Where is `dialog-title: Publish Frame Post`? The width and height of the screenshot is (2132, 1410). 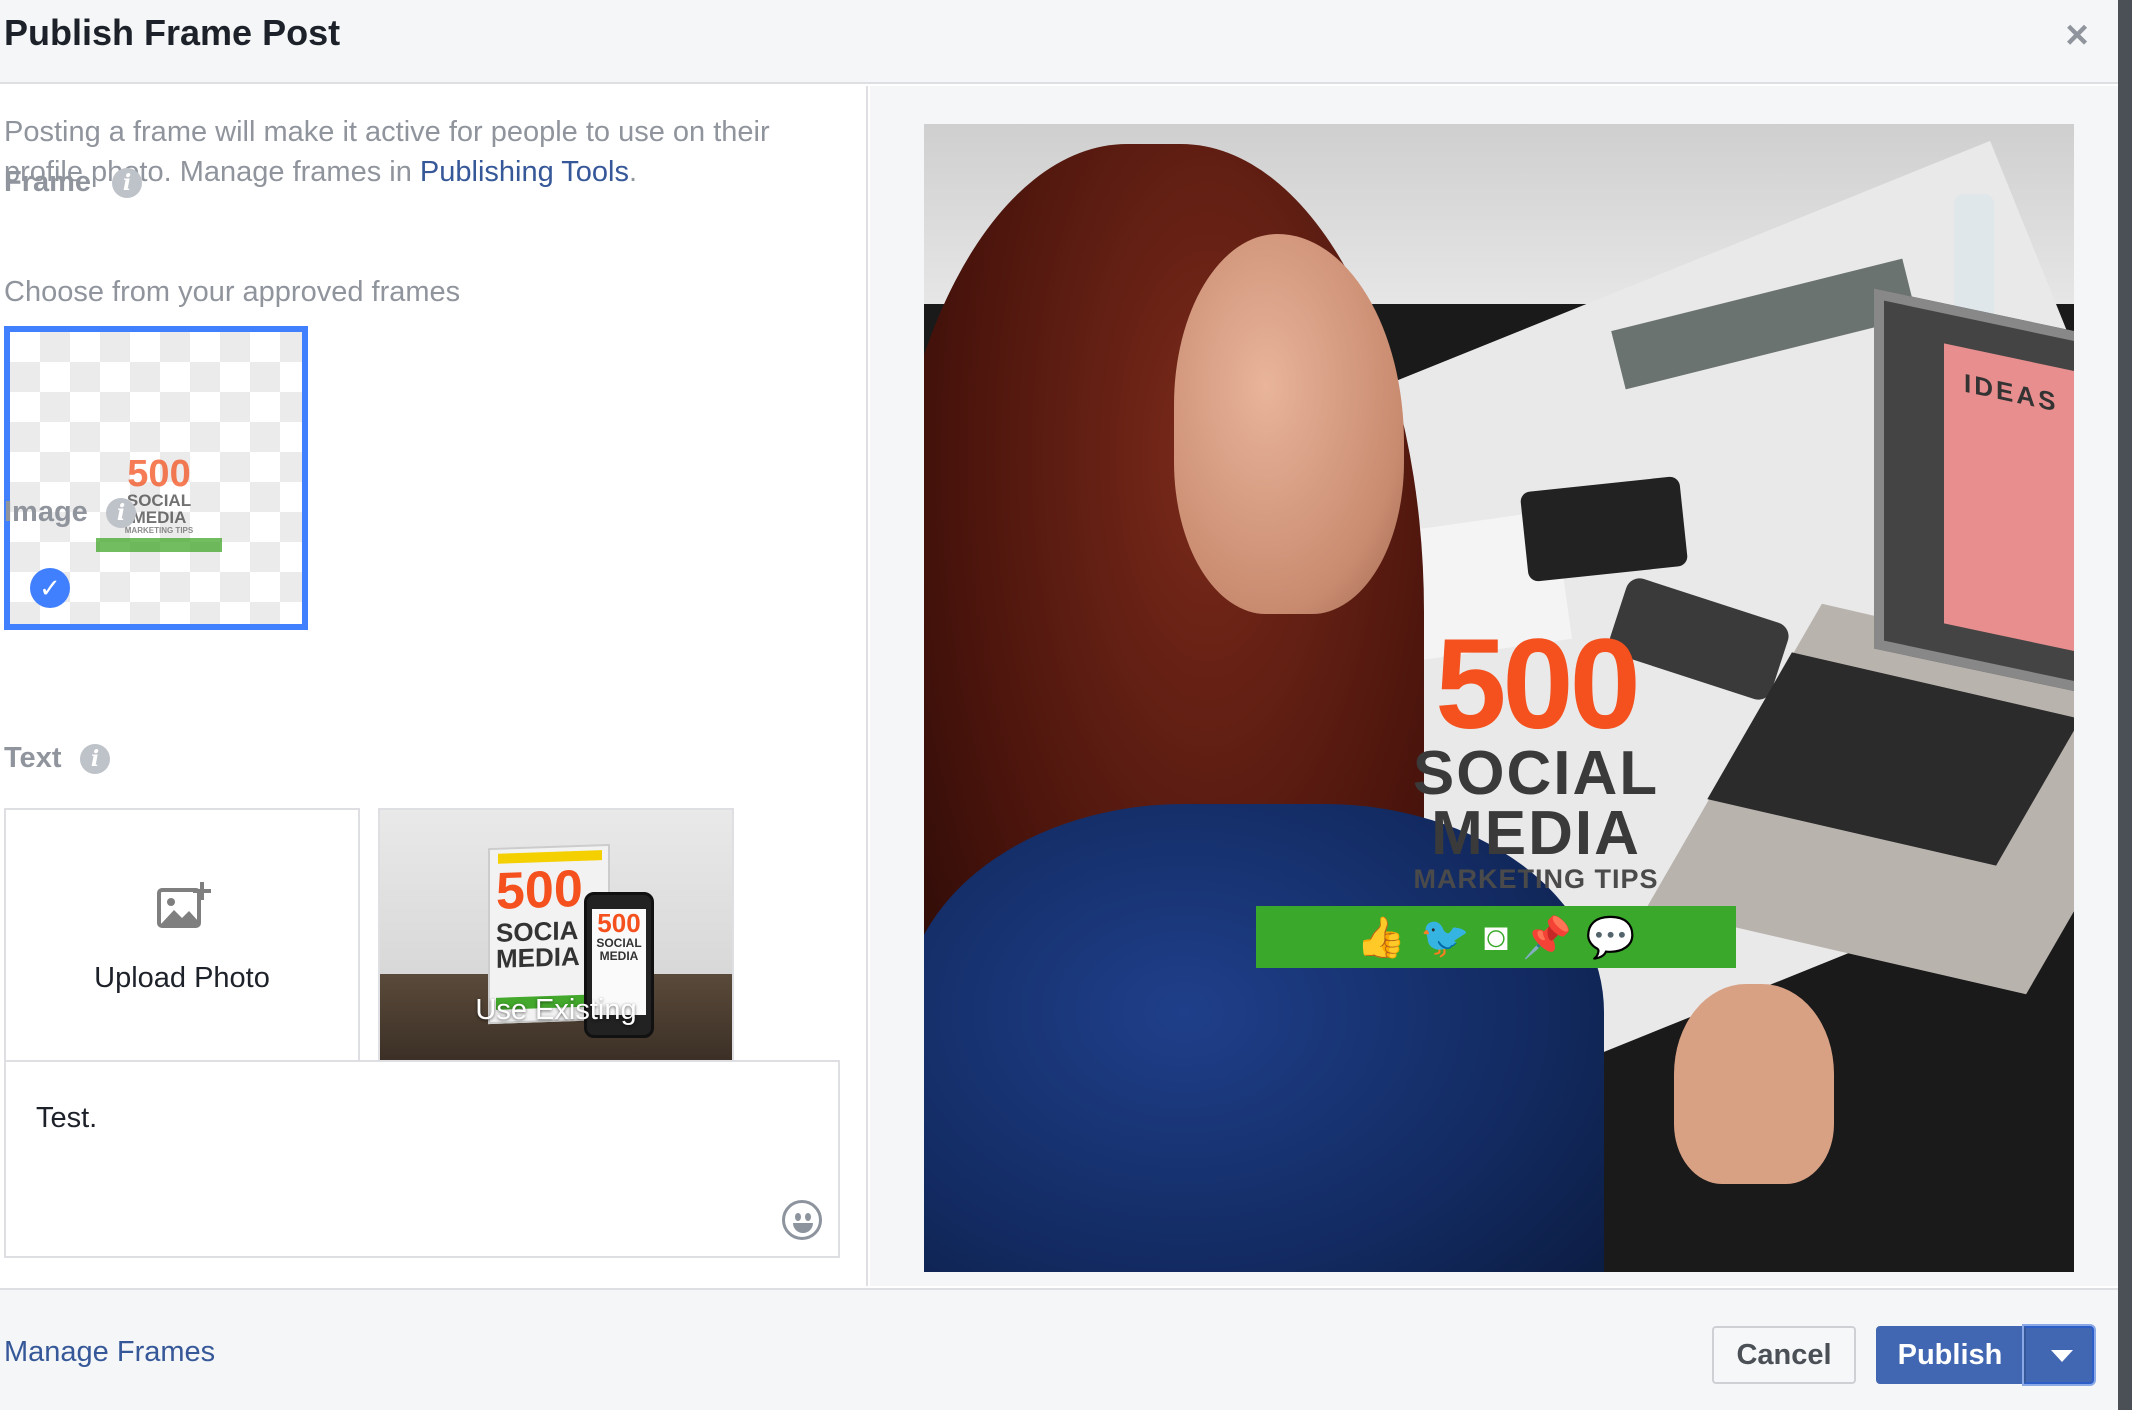
dialog-title: Publish Frame Post is located at coordinates (172, 32).